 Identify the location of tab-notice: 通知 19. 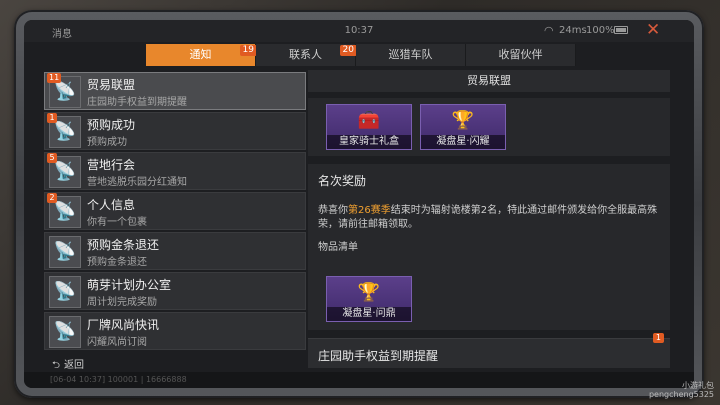
(201, 55).